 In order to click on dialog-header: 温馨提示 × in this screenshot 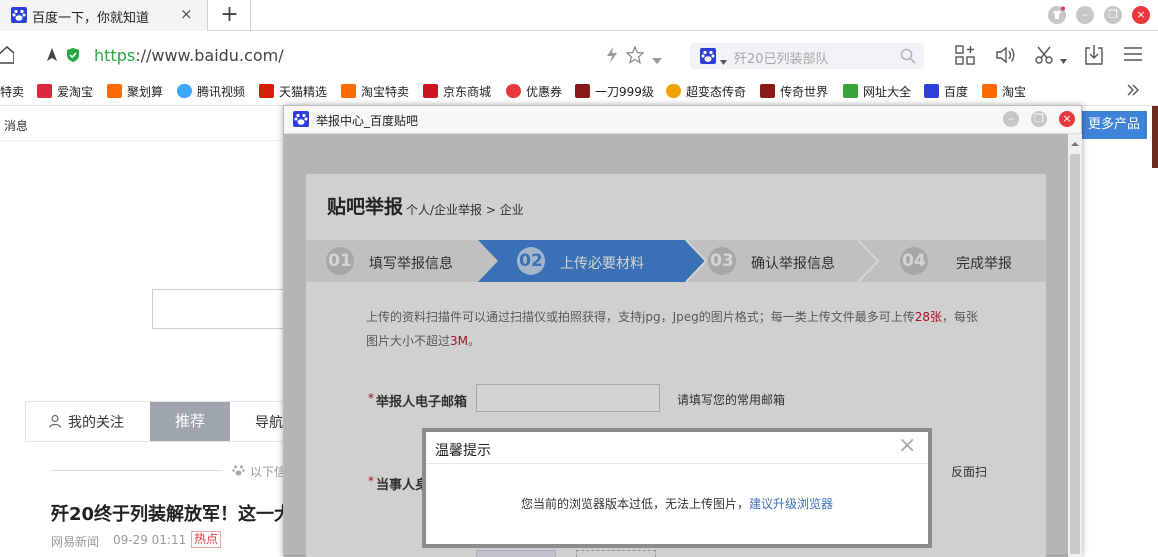, I will do `click(677, 448)`.